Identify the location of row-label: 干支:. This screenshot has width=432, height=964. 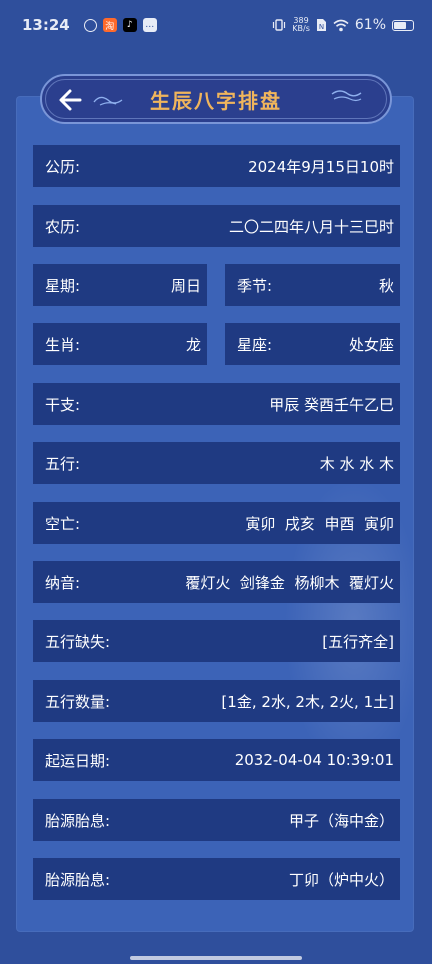
(63, 404).